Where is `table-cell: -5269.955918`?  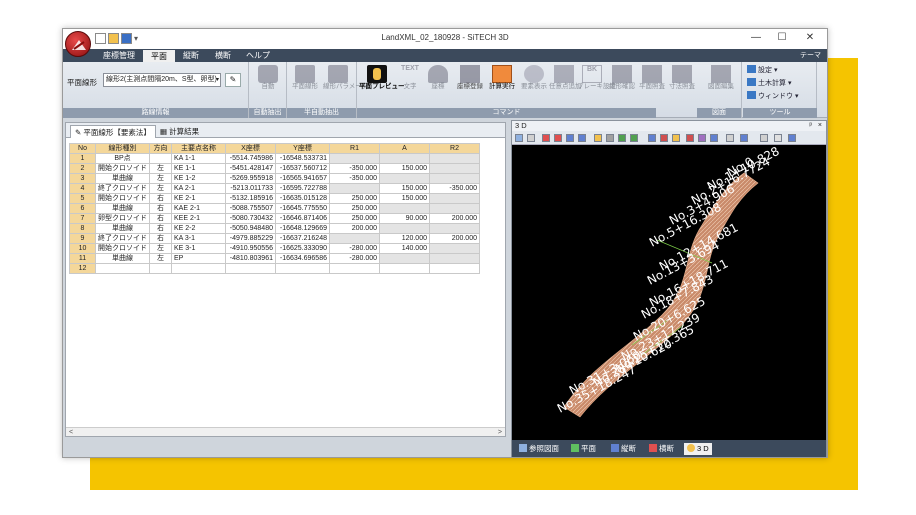 table-cell: -5269.955918 is located at coordinates (250, 178).